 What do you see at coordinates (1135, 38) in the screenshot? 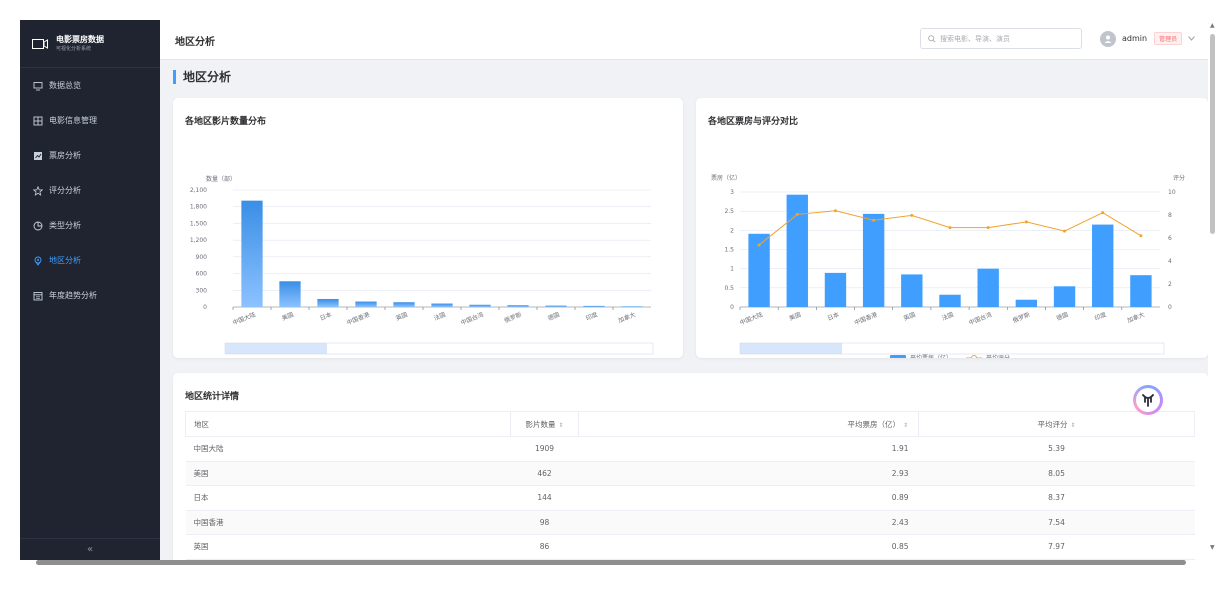
I see `username: admin` at bounding box center [1135, 38].